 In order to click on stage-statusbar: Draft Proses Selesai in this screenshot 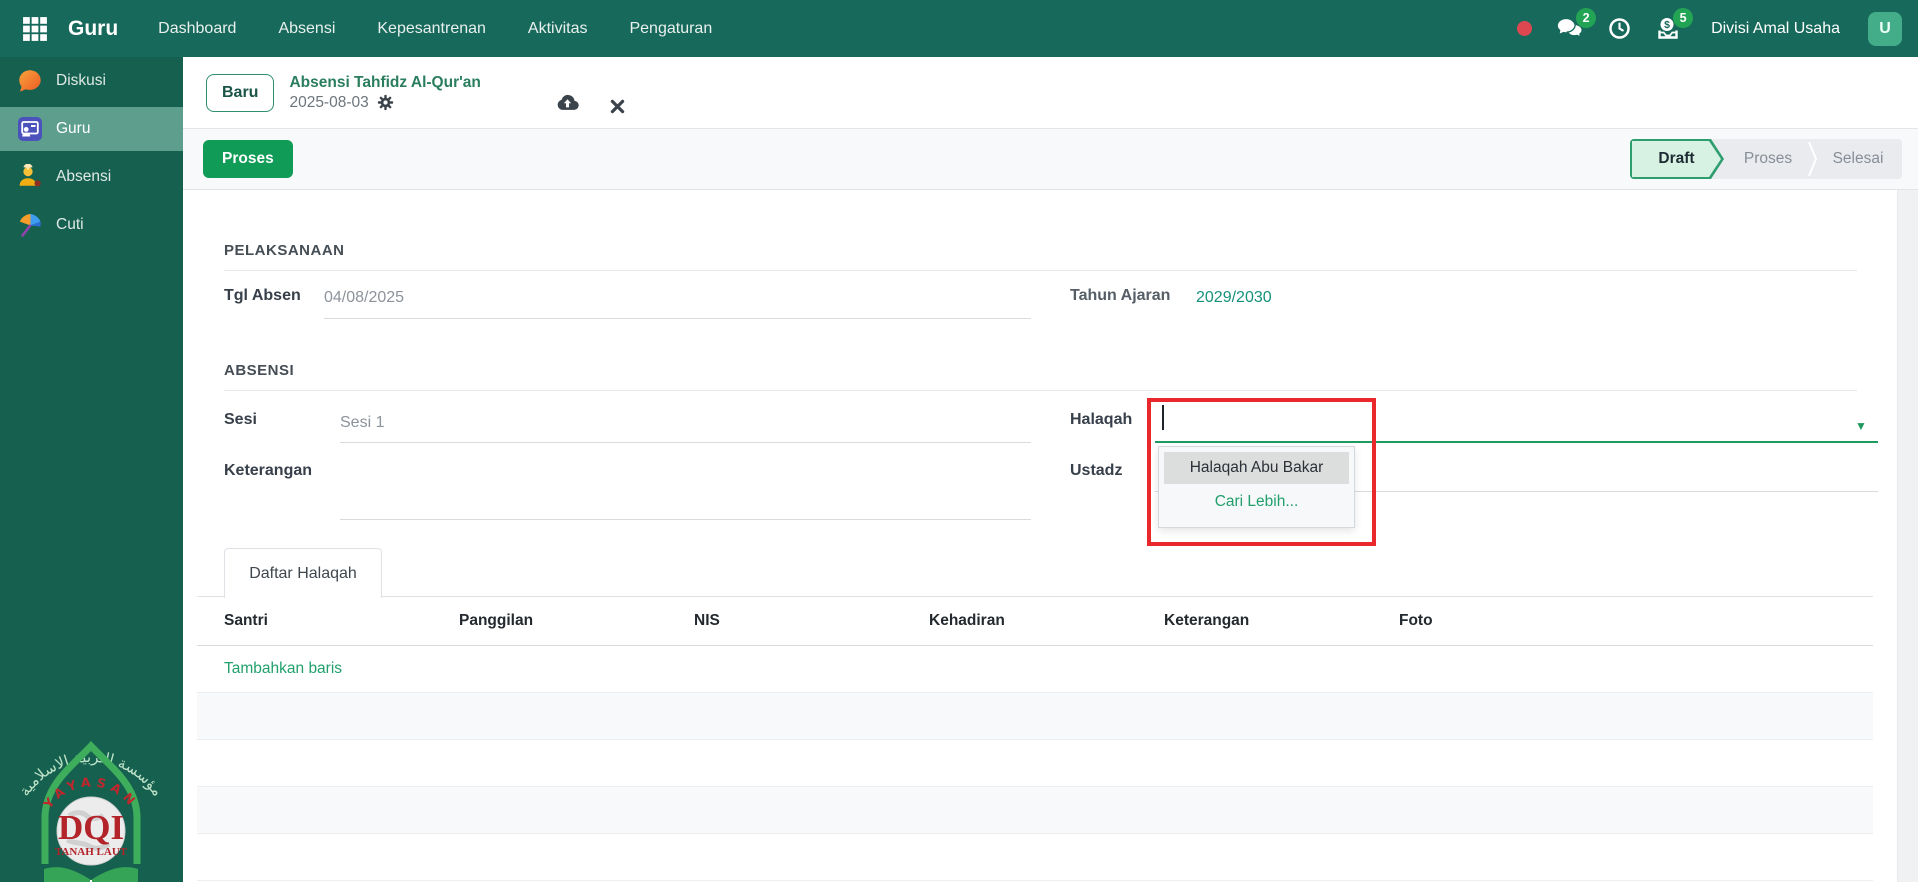, I will do `click(1766, 159)`.